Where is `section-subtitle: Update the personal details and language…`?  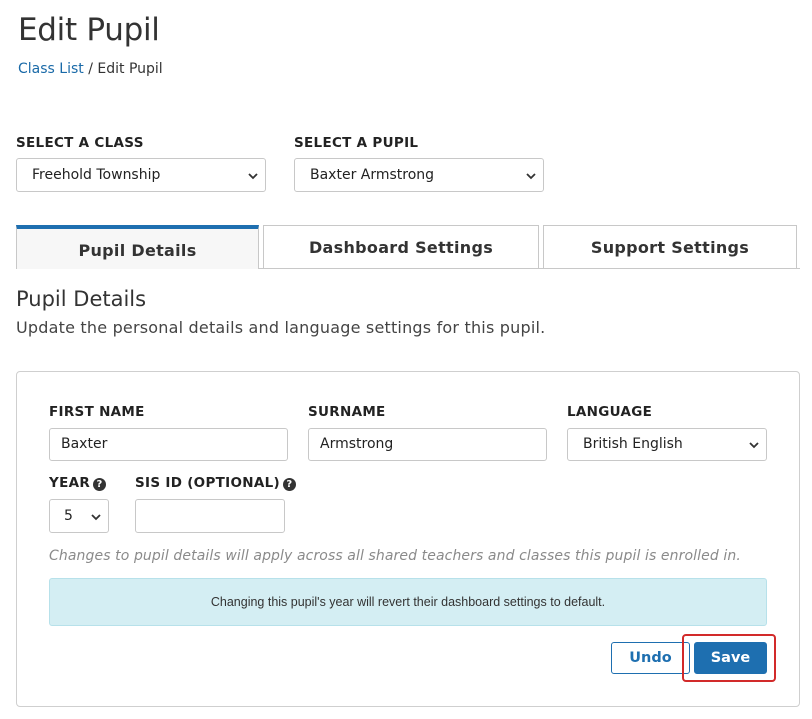
section-subtitle: Update the personal details and language… is located at coordinates (281, 327).